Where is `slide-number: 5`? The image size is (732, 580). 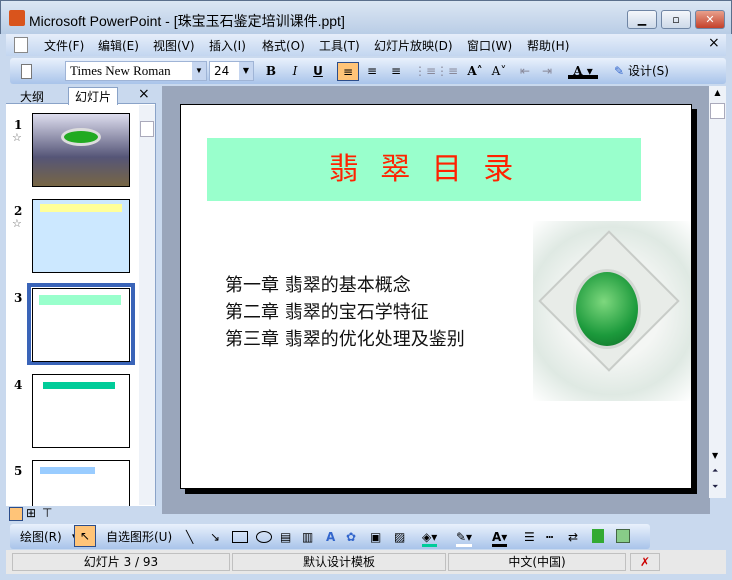
slide-number: 5 is located at coordinates (18, 471).